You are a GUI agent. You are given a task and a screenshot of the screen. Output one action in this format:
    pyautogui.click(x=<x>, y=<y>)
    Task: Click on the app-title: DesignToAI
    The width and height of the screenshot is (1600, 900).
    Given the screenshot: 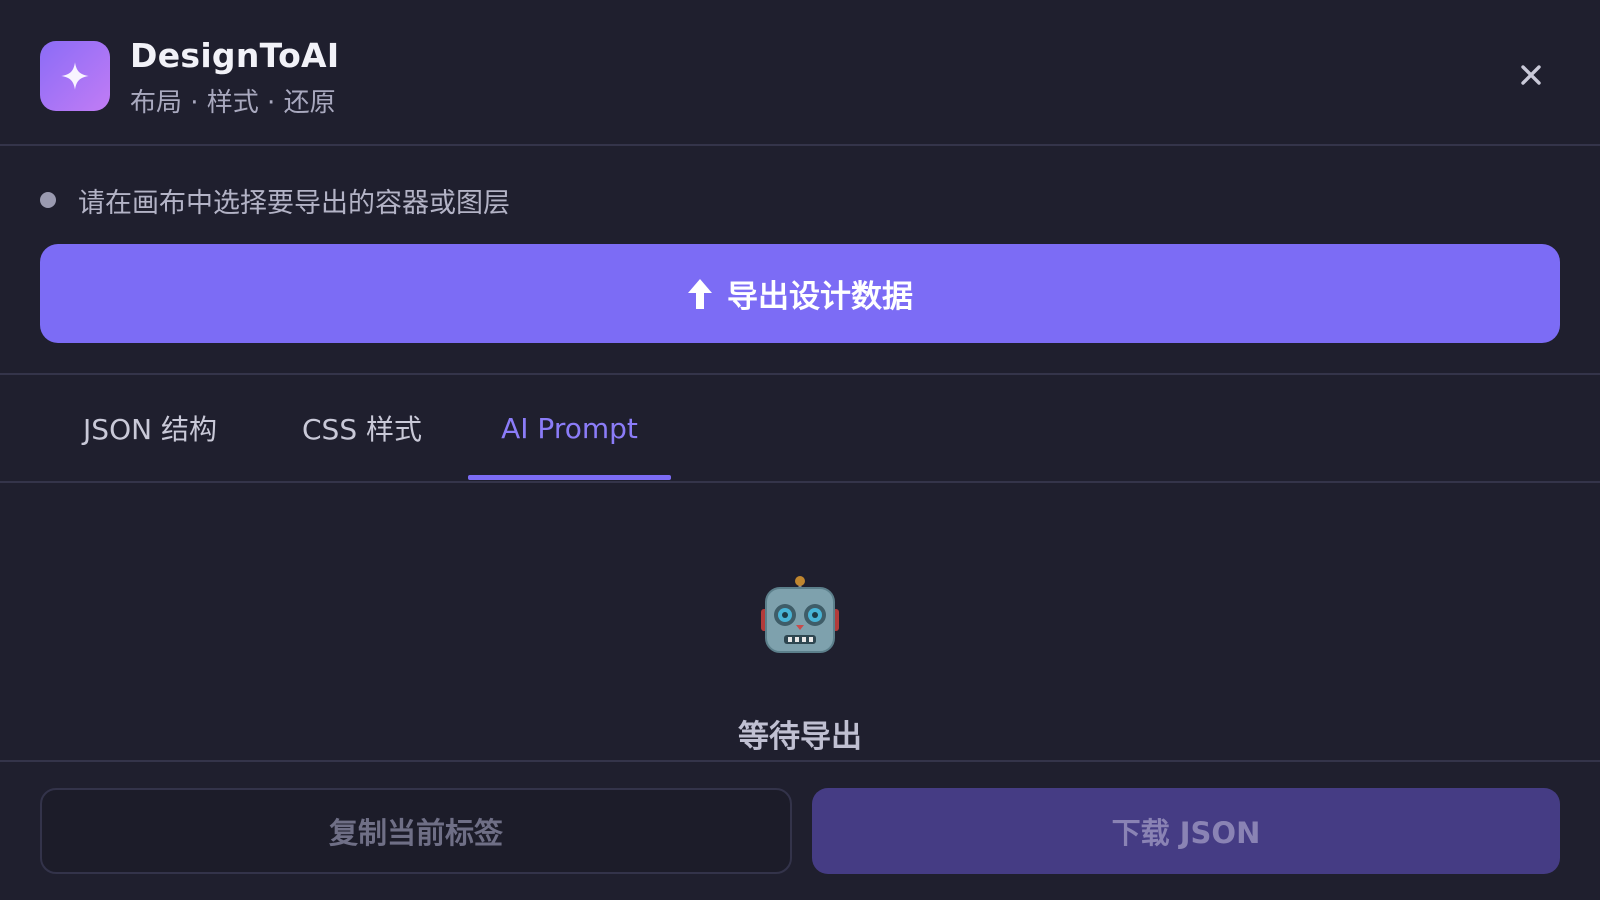 What is the action you would take?
    pyautogui.click(x=235, y=55)
    